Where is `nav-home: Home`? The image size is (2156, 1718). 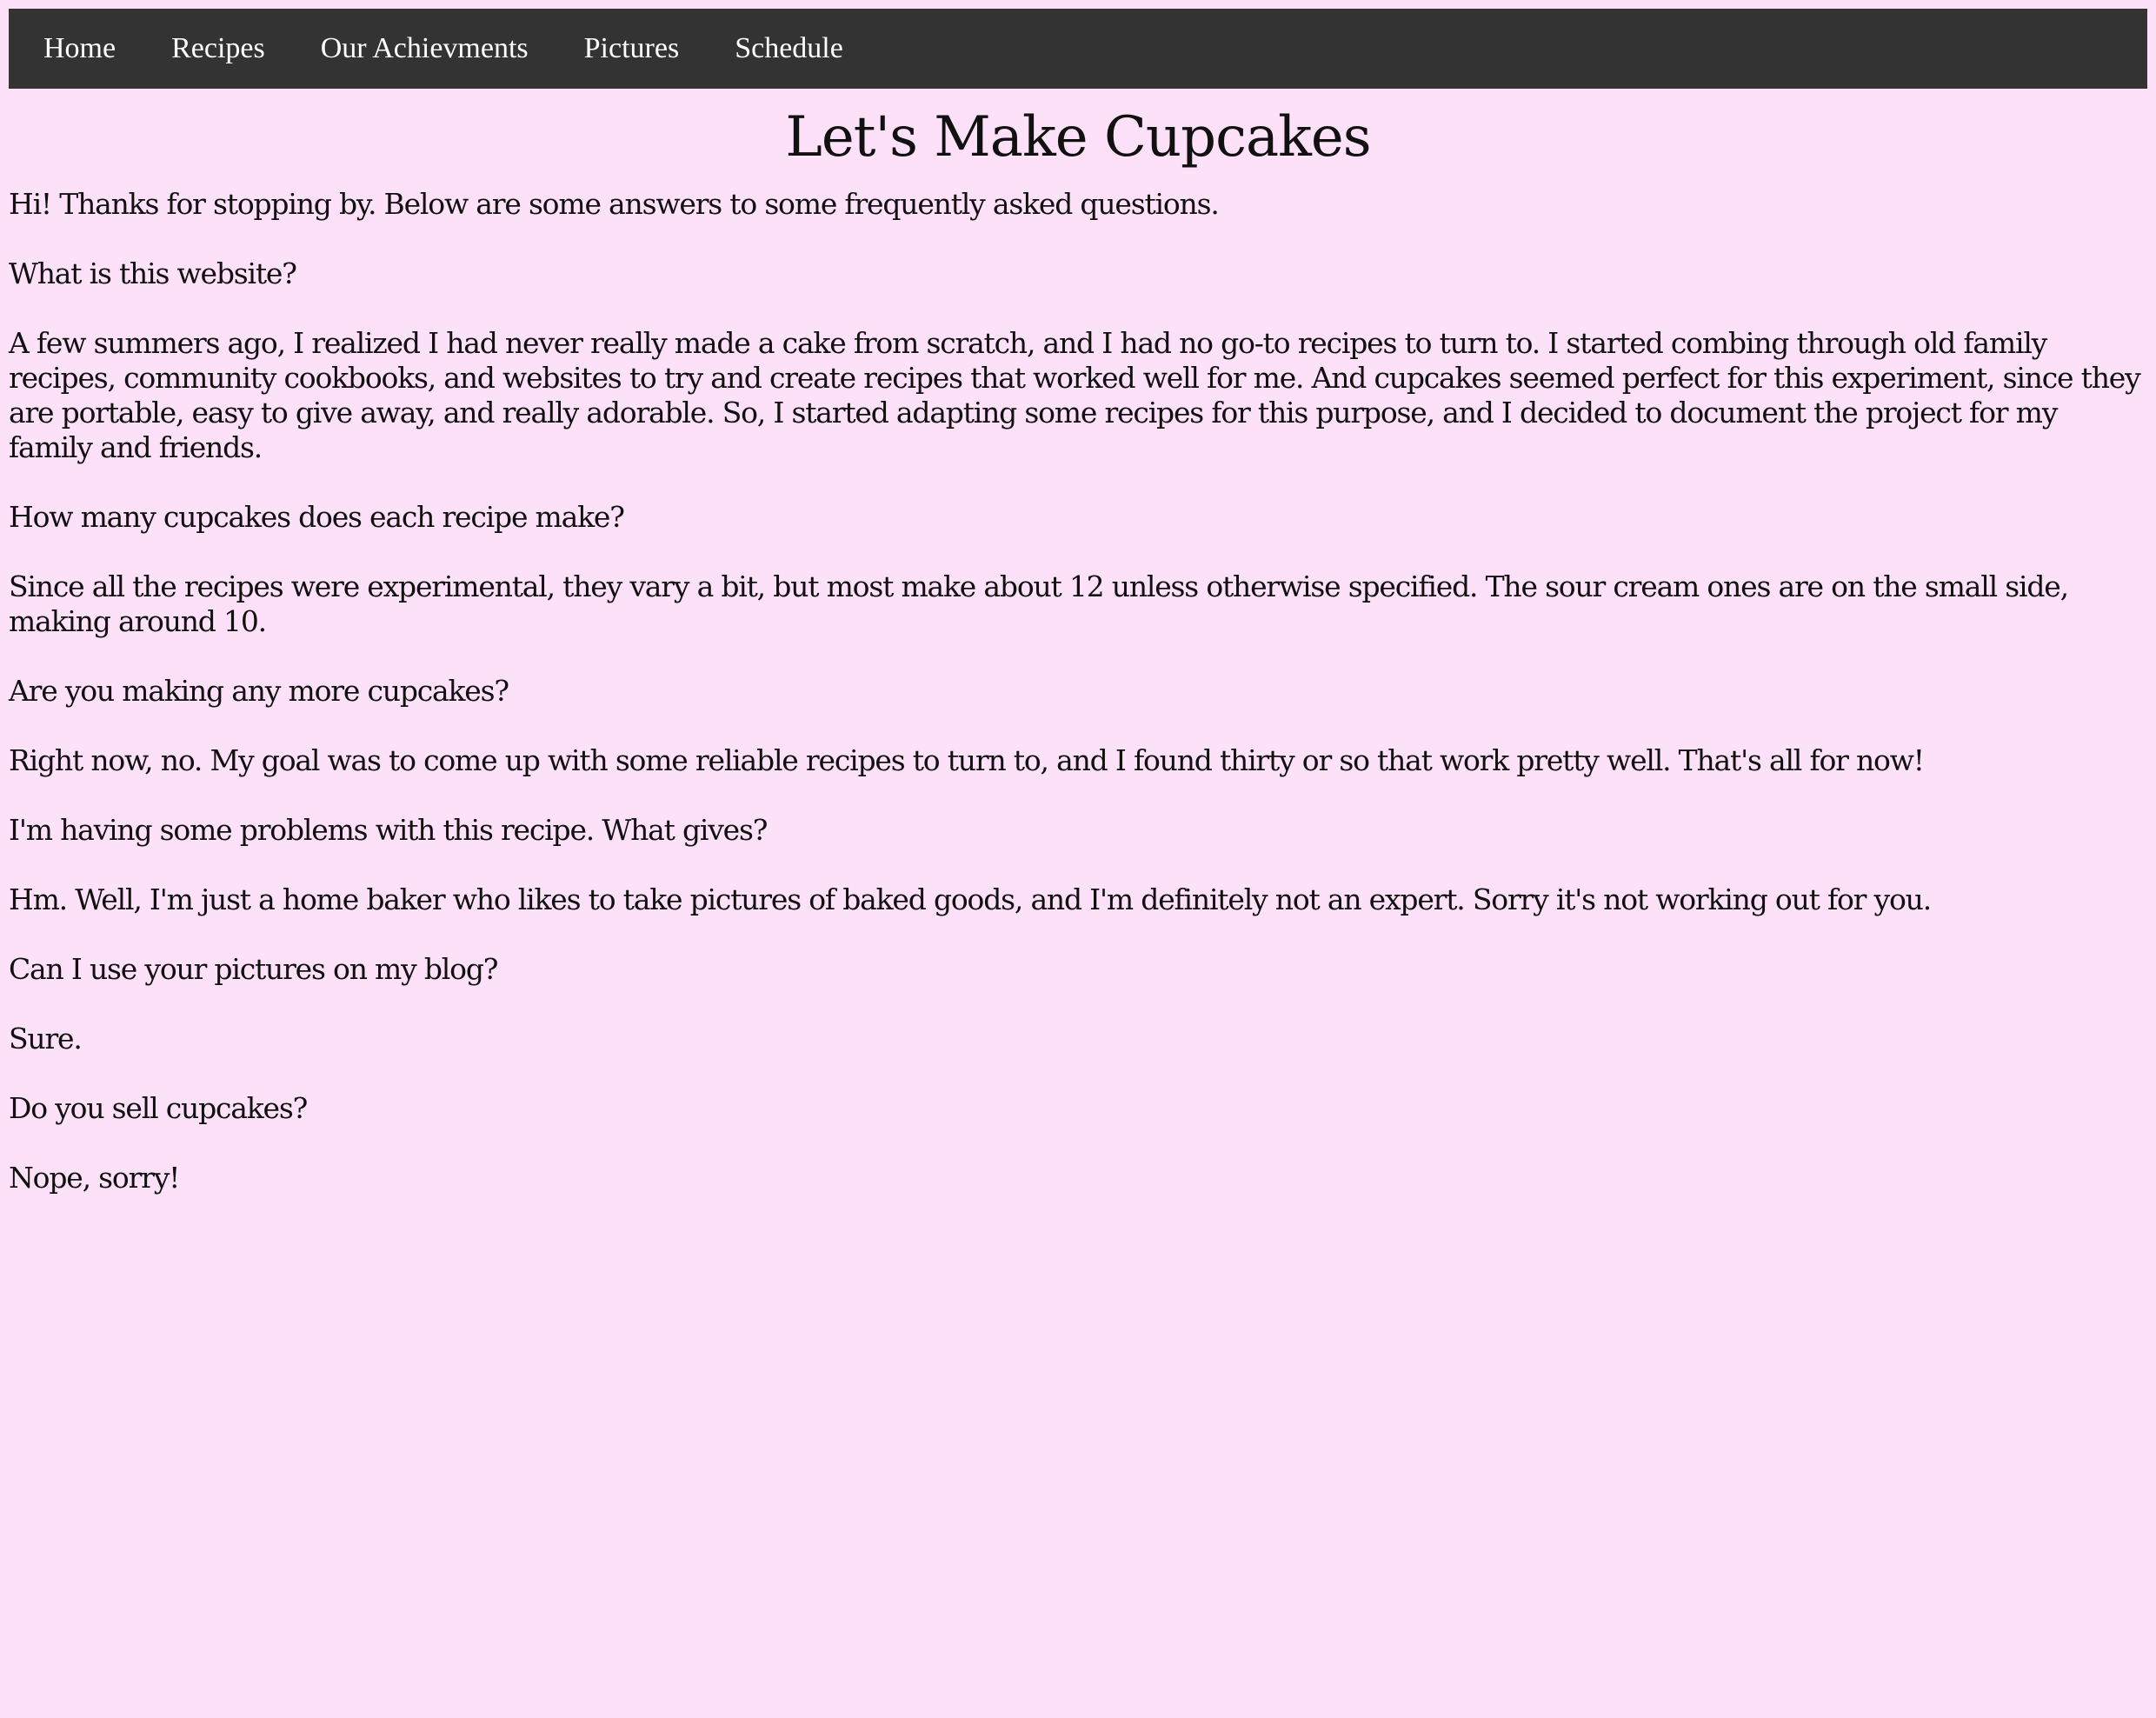
nav-home: Home is located at coordinates (79, 49).